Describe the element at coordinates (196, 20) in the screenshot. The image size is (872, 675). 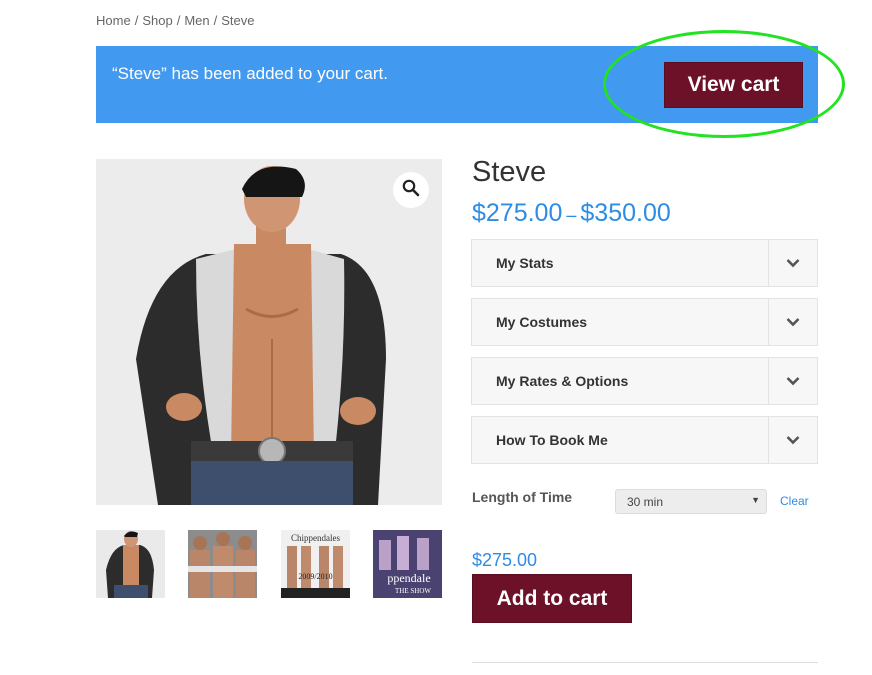
I see `breadcrumb-men: Men` at that location.